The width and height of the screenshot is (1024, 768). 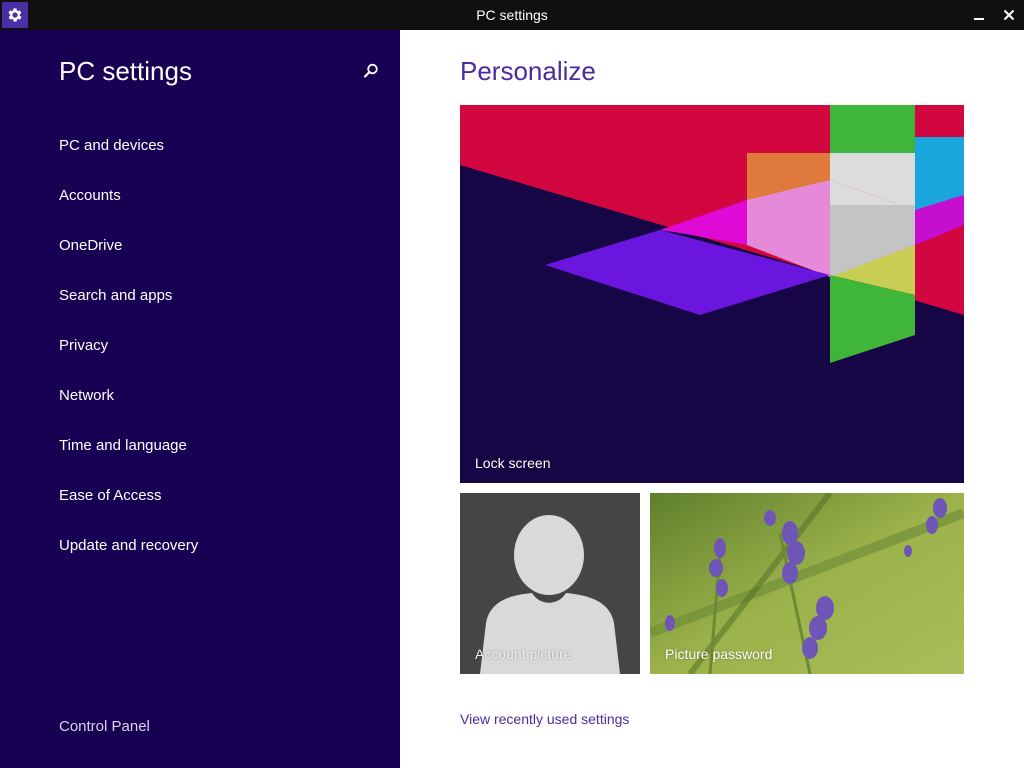 What do you see at coordinates (209, 408) in the screenshot?
I see `sidebar-item-network: Network` at bounding box center [209, 408].